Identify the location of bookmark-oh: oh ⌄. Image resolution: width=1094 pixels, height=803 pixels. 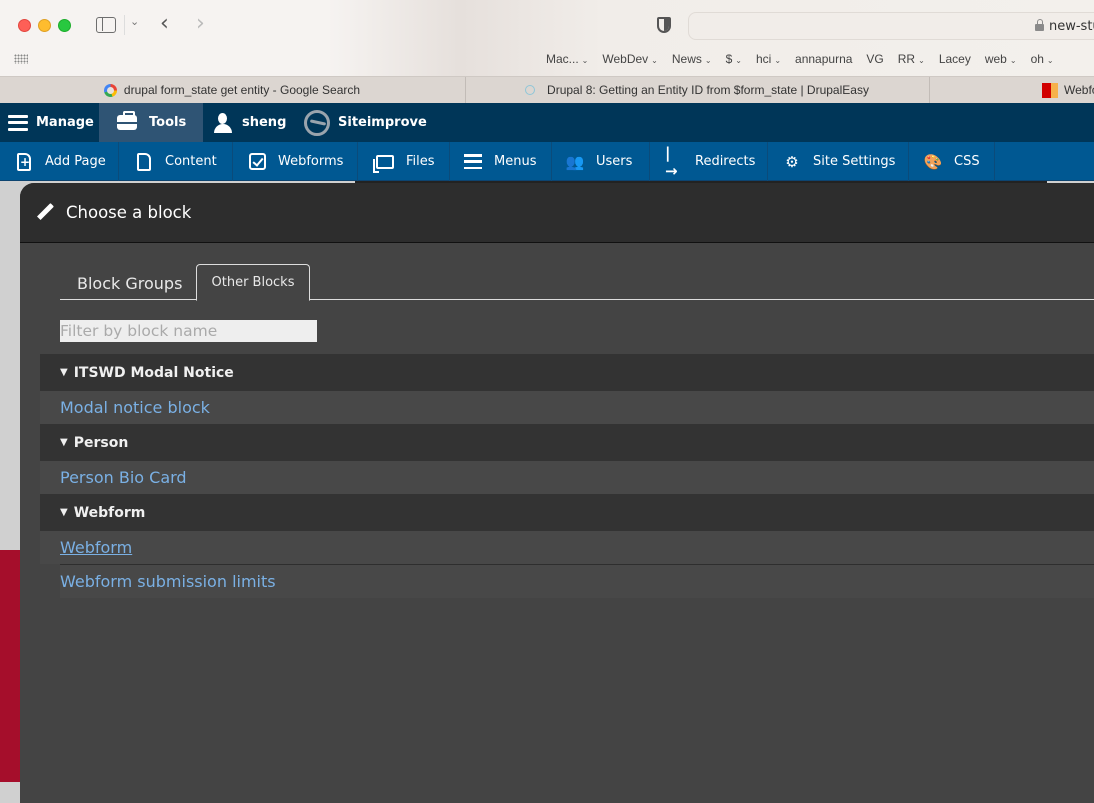
(1042, 59).